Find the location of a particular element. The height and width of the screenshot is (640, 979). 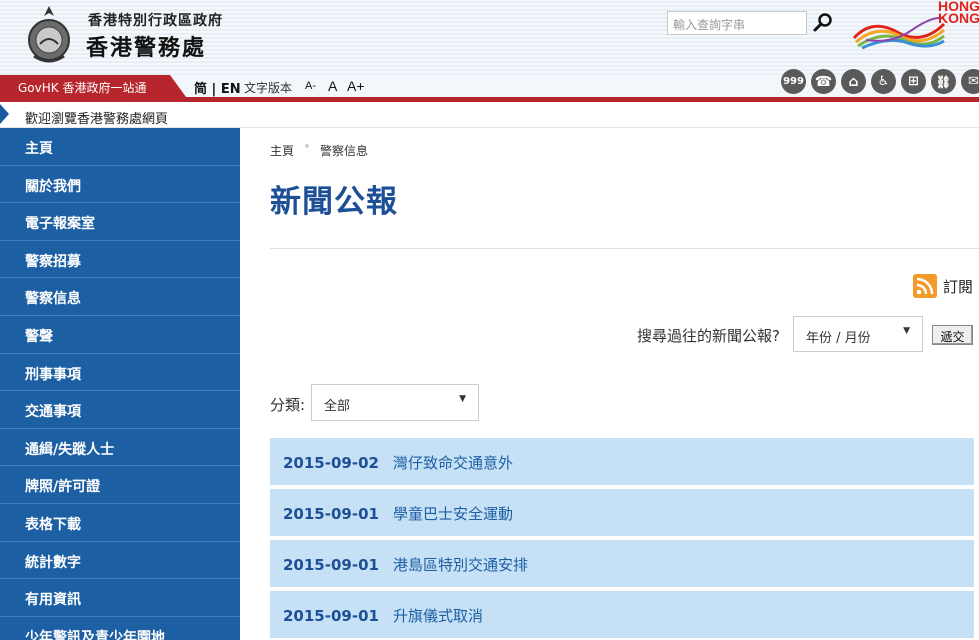

category-label: 分類: is located at coordinates (288, 405).